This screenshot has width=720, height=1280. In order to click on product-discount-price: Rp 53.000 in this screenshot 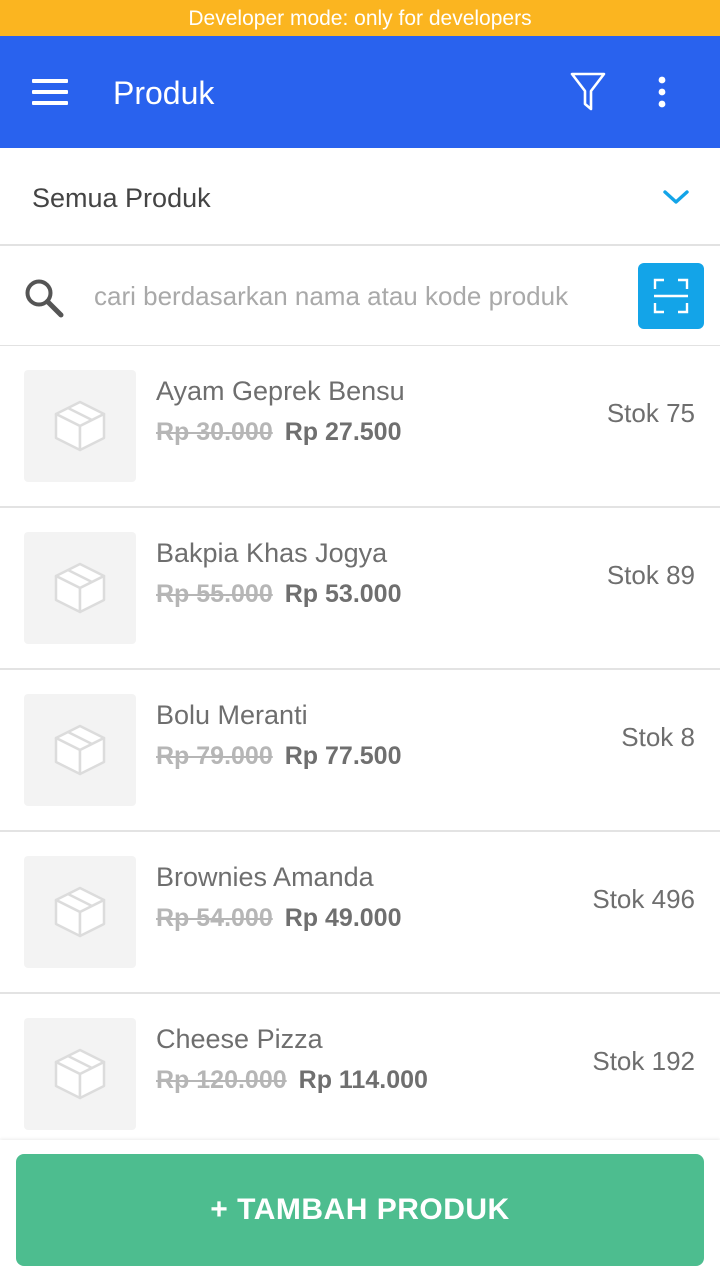, I will do `click(343, 594)`.